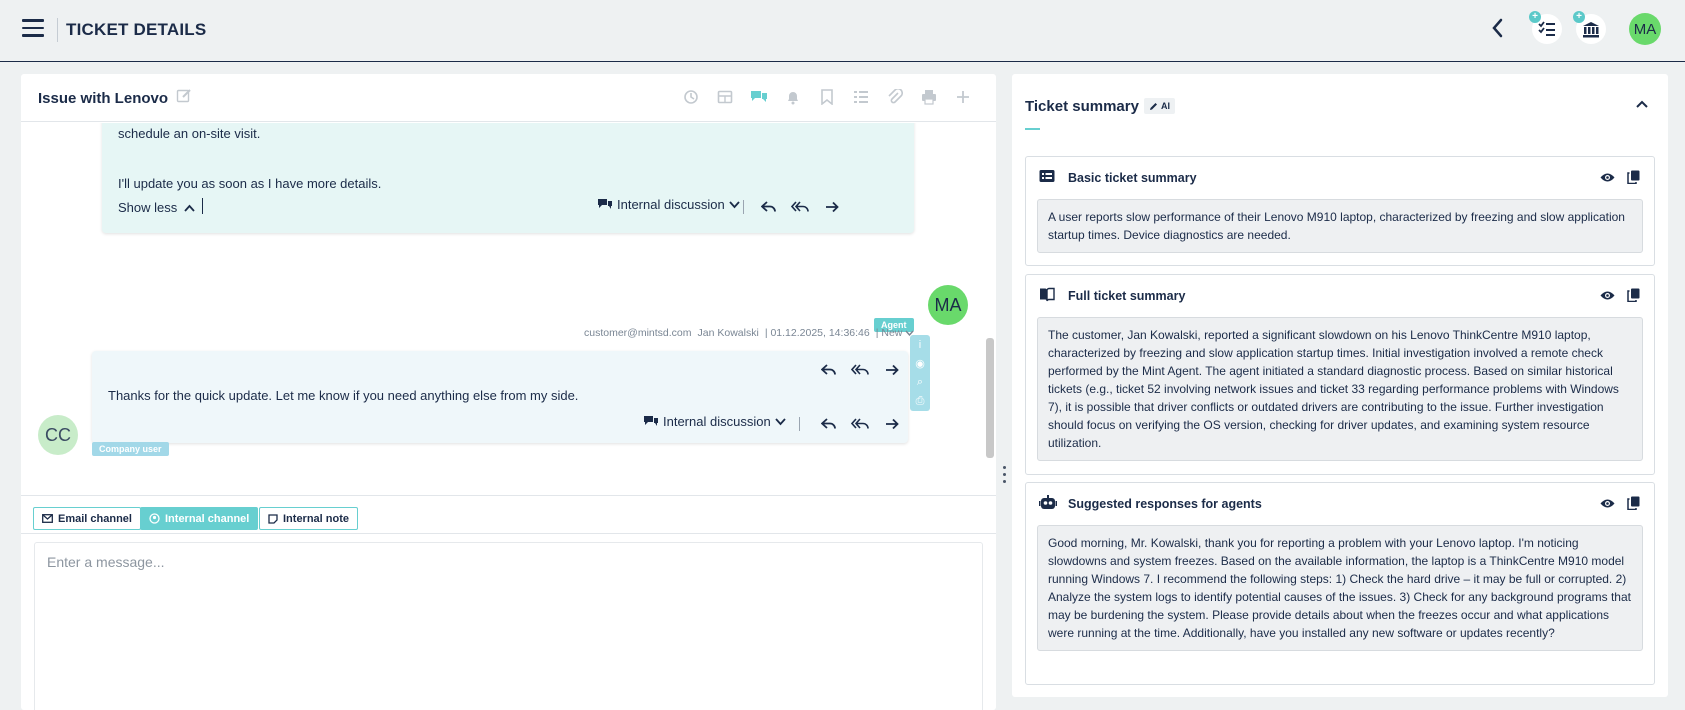 The image size is (1685, 710). Describe the element at coordinates (920, 382) in the screenshot. I see `search-icon: ⌕` at that location.